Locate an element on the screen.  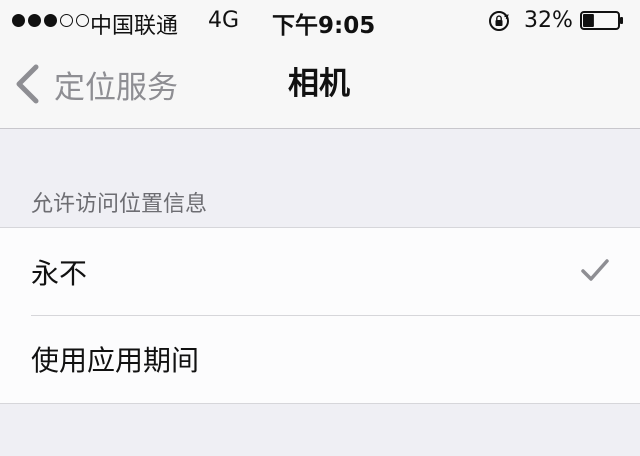
carrier-name: 中国联通 is located at coordinates (134, 26).